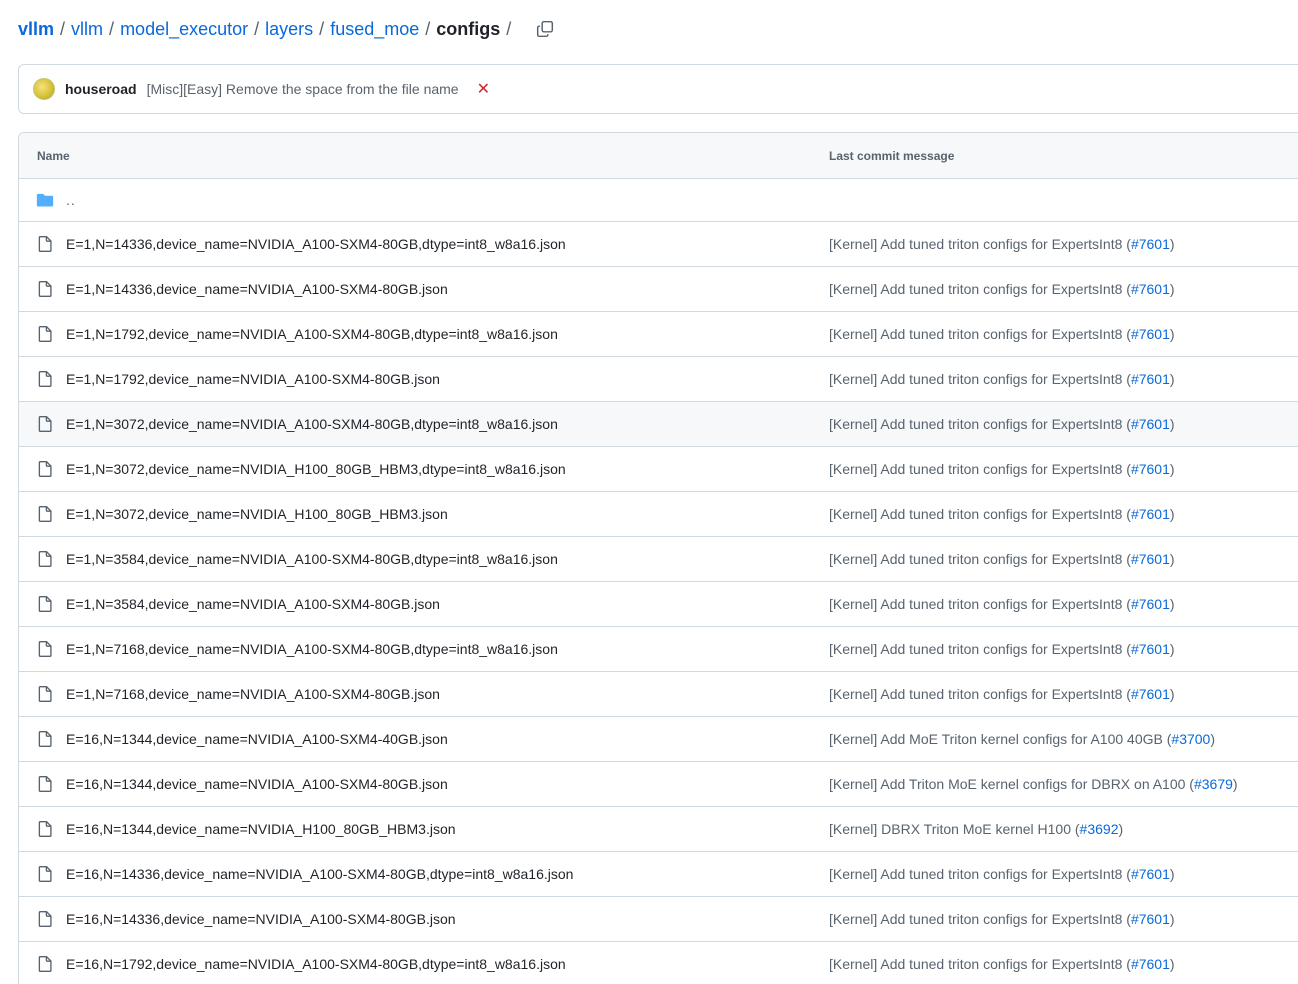 The height and width of the screenshot is (984, 1298). I want to click on avatar, so click(44, 89).